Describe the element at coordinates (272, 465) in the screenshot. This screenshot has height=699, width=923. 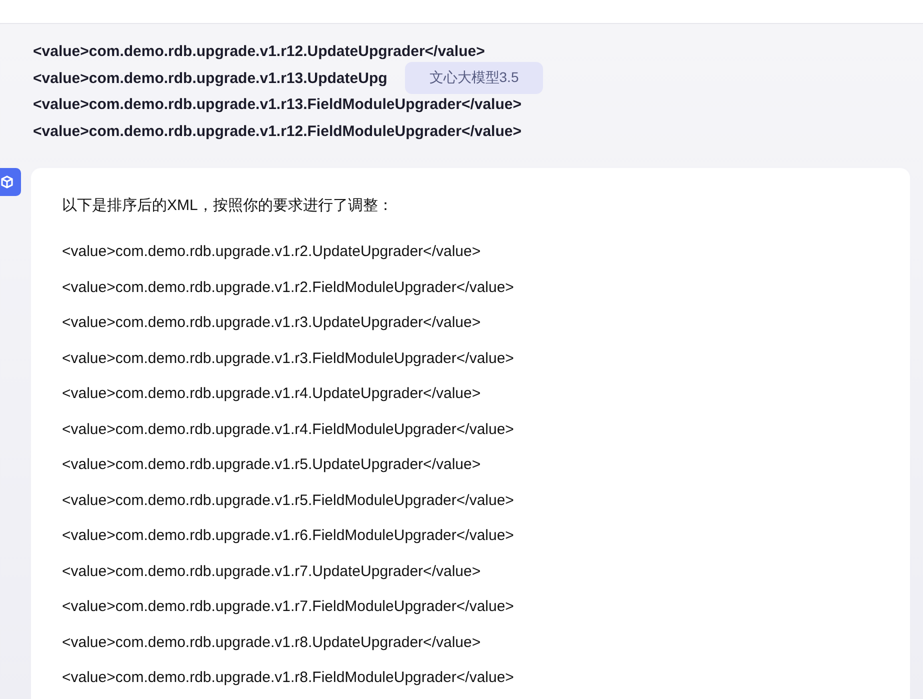
I see `reply-code-line: <value>com.demo.rdb.upgrade.v1.r5.UpdateUpgrader</value>` at that location.